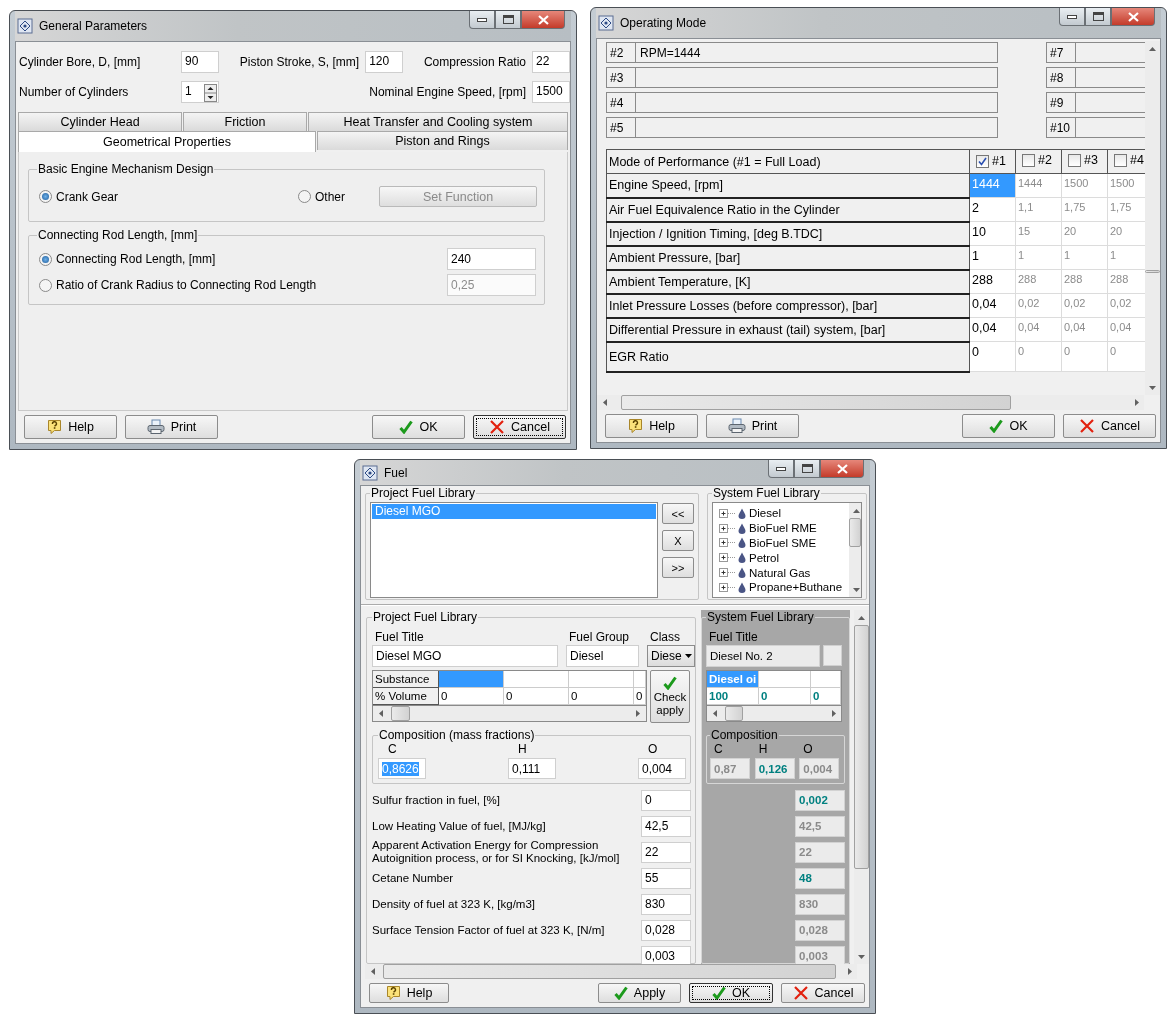 This screenshot has height=1014, width=1167. Describe the element at coordinates (765, 513) in the screenshot. I see `tree-item: Diesel` at that location.